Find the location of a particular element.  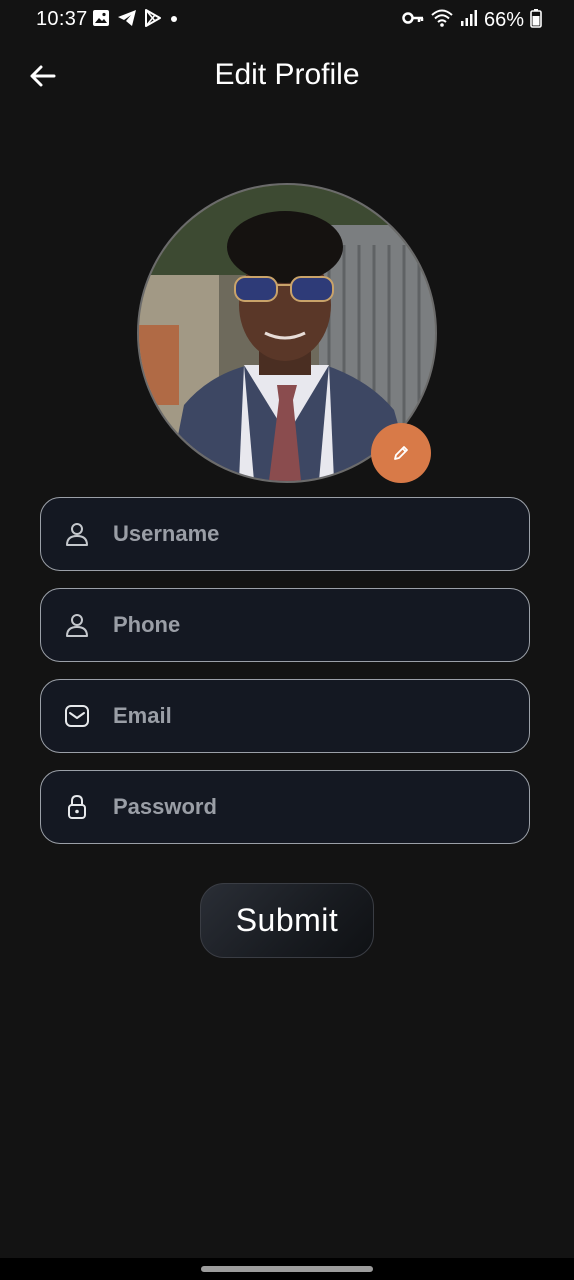

signal-icon is located at coordinates (469, 20).